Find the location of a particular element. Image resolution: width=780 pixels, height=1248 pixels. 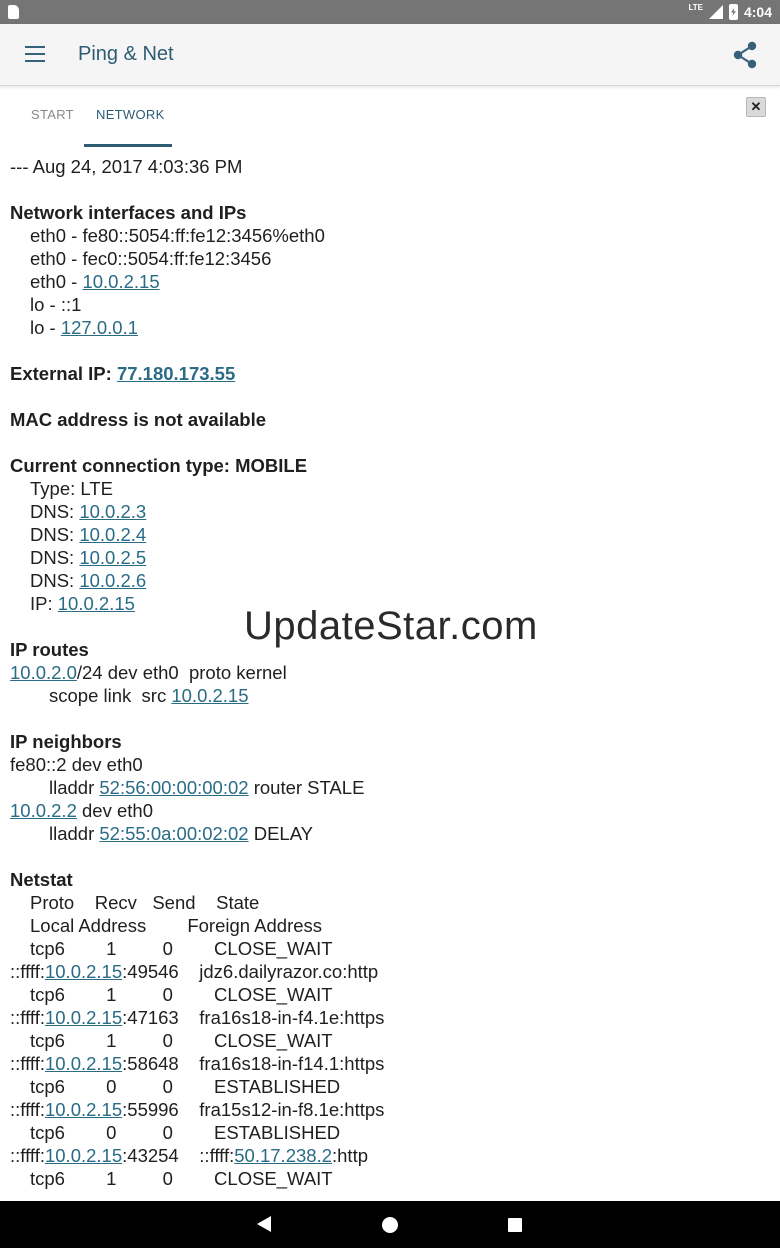

report-line: --- Aug 24, 2017 4:03:36 PM is located at coordinates (390, 166).